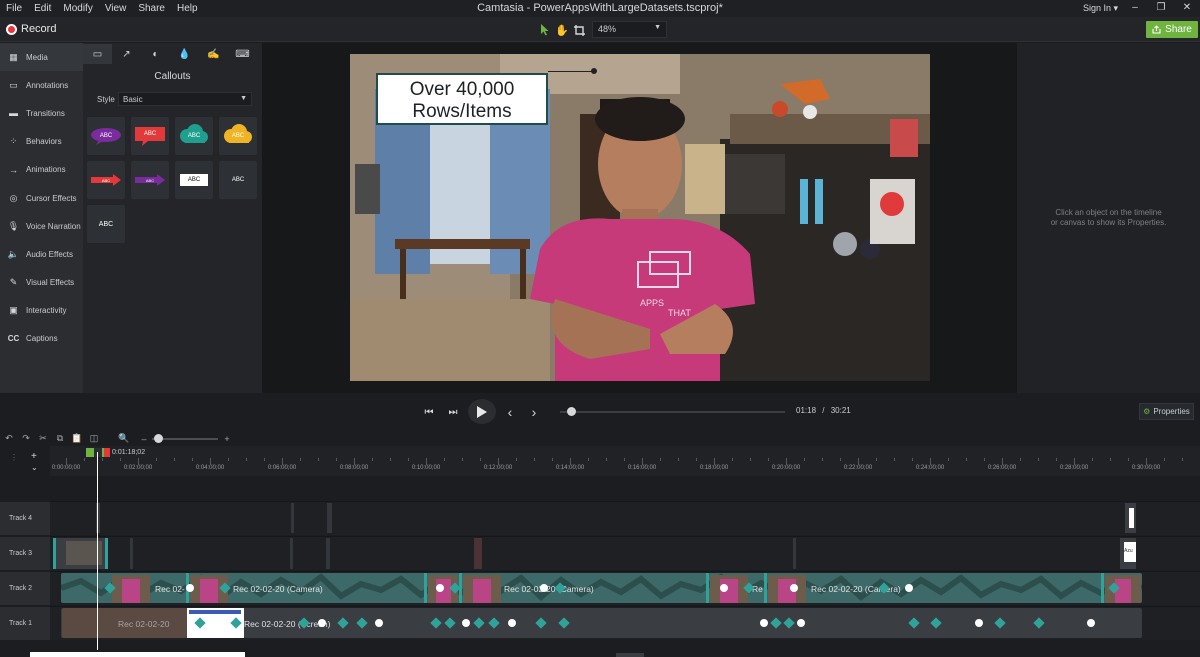 Image resolution: width=1200 pixels, height=657 pixels. What do you see at coordinates (34, 467) in the screenshot?
I see `chevron-down-icon: ⌄` at bounding box center [34, 467].